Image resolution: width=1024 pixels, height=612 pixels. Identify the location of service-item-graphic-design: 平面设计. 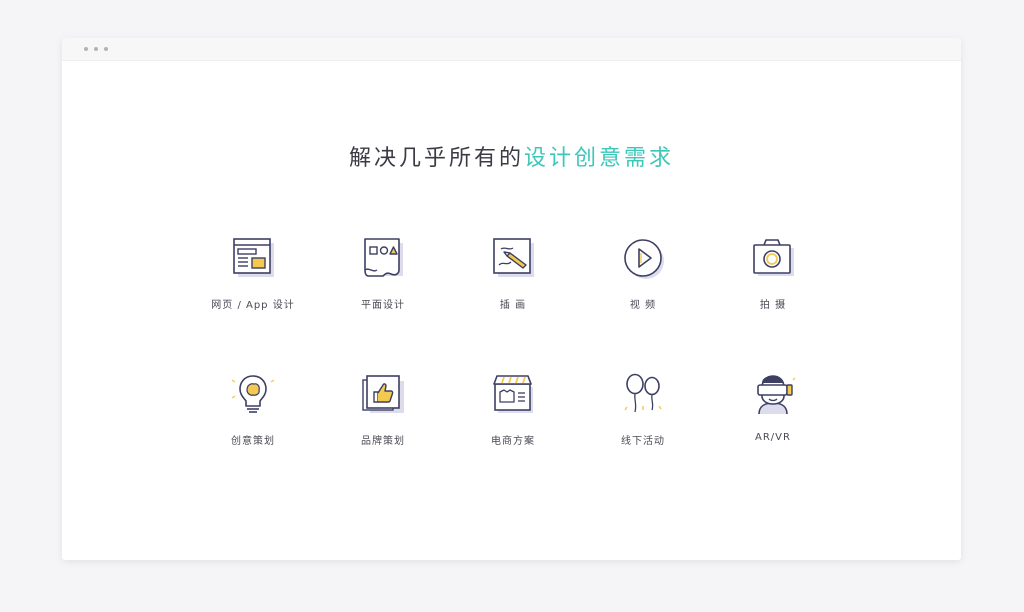
(383, 272).